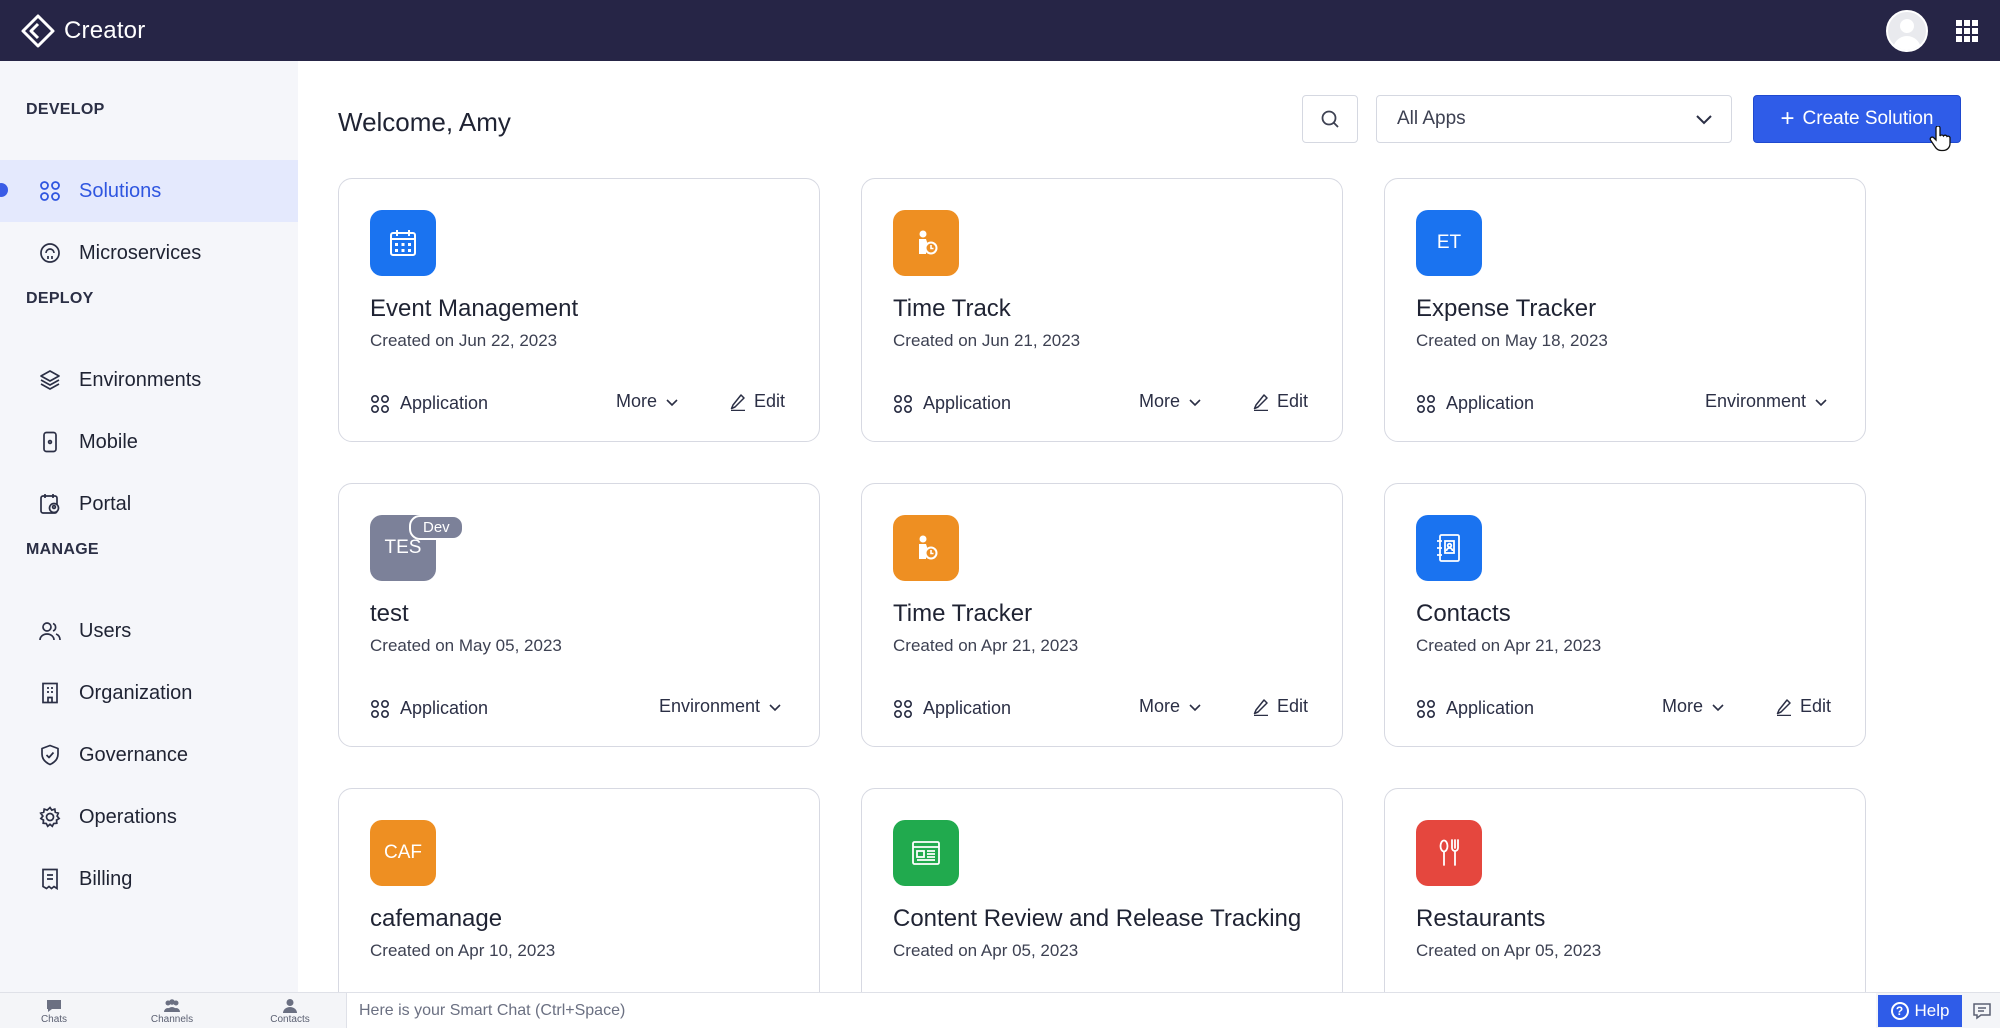 Image resolution: width=2000 pixels, height=1028 pixels. Describe the element at coordinates (60, 298) in the screenshot. I see `section-deploy: DEPLOY` at that location.